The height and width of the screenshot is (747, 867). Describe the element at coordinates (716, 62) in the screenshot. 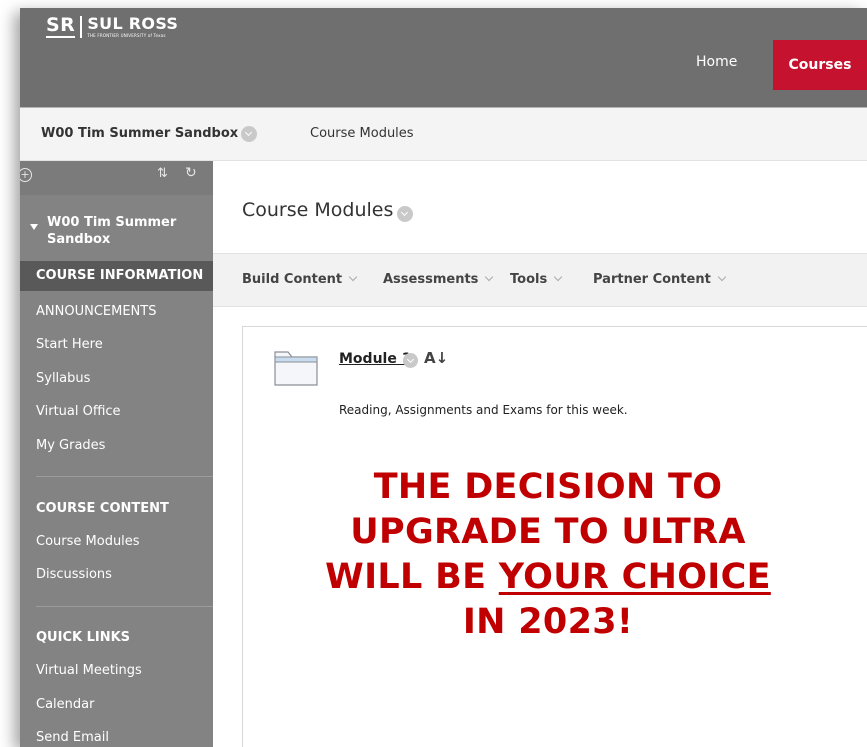

I see `nav-home-tab: Home` at that location.